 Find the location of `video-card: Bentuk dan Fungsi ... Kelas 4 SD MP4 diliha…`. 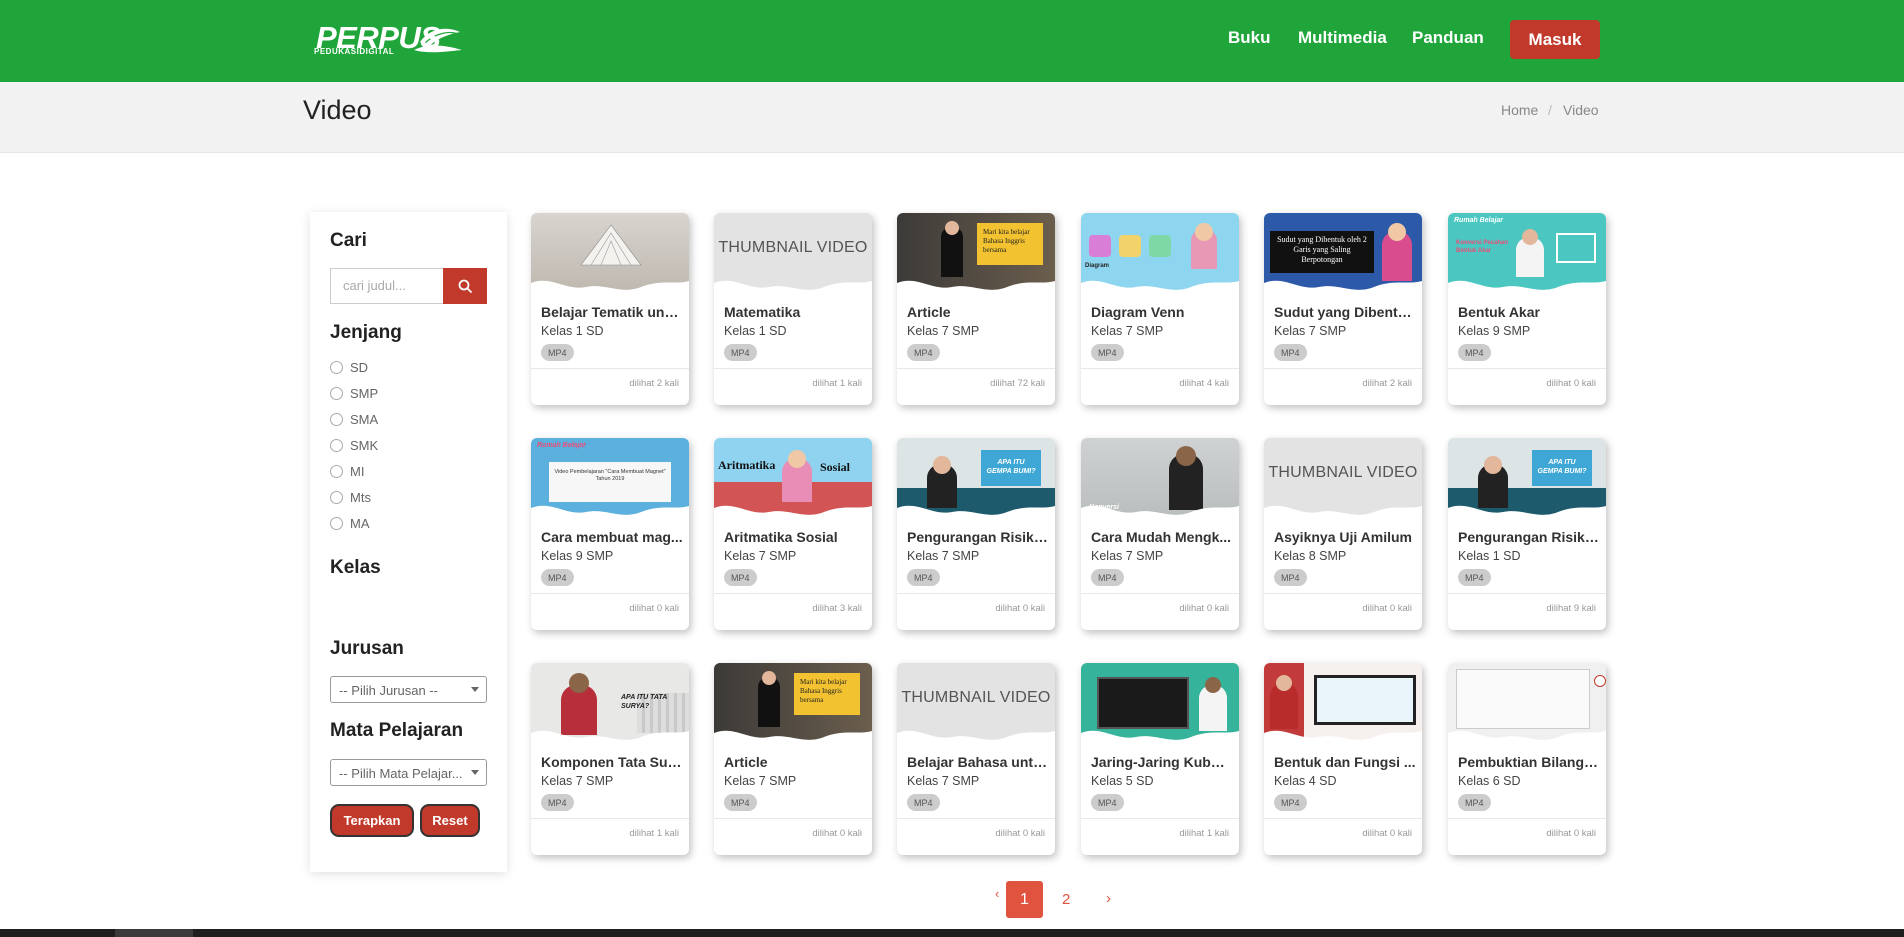

video-card: Bentuk dan Fungsi ... Kelas 4 SD MP4 diliha… is located at coordinates (1343, 759).